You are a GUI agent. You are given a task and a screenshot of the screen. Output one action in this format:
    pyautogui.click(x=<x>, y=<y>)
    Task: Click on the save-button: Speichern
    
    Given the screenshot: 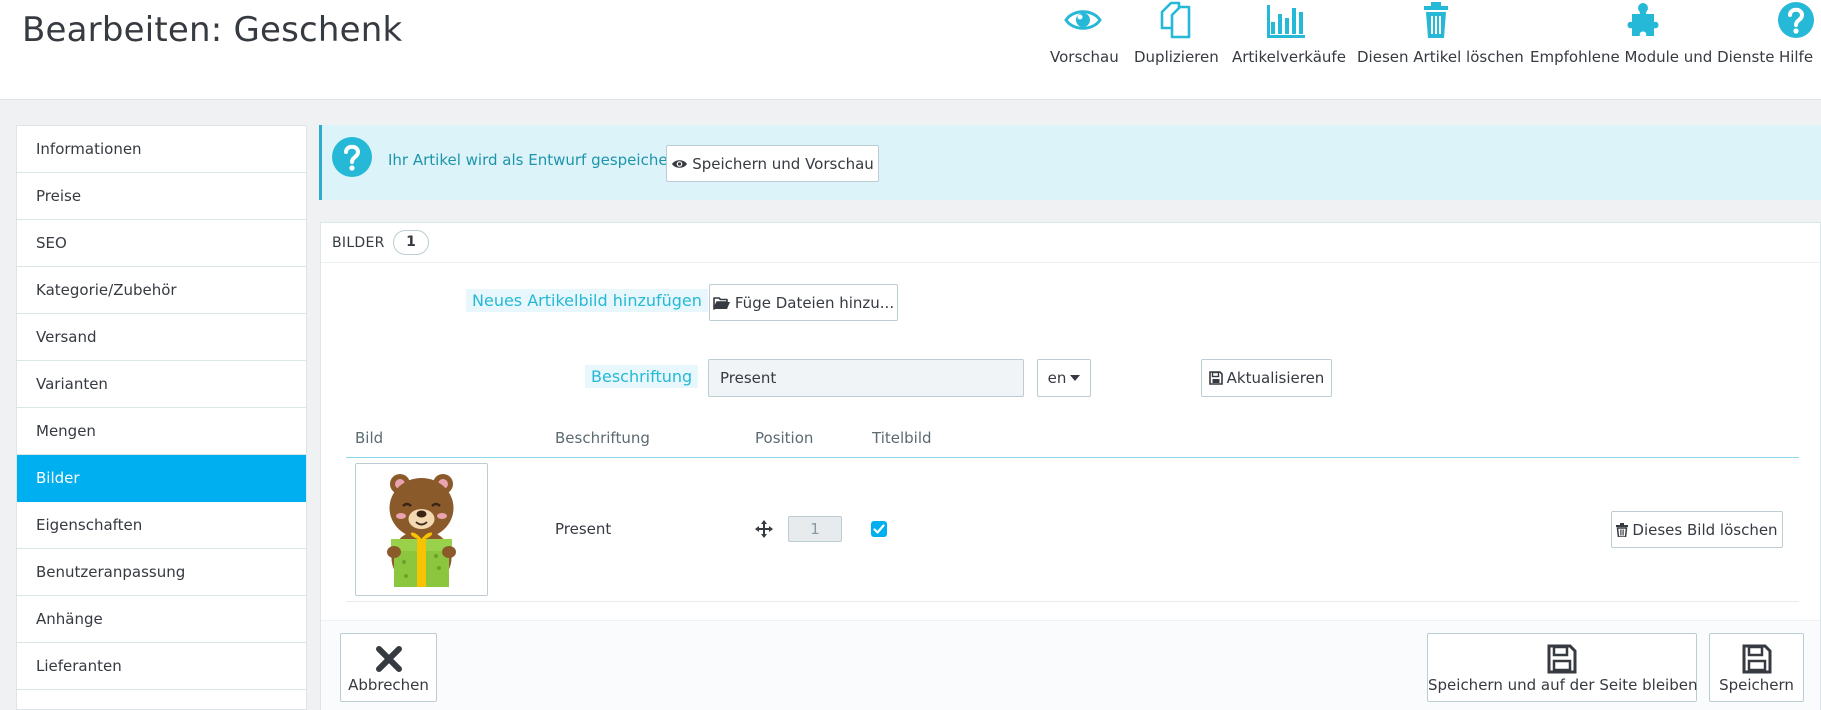 What is the action you would take?
    pyautogui.click(x=1756, y=667)
    